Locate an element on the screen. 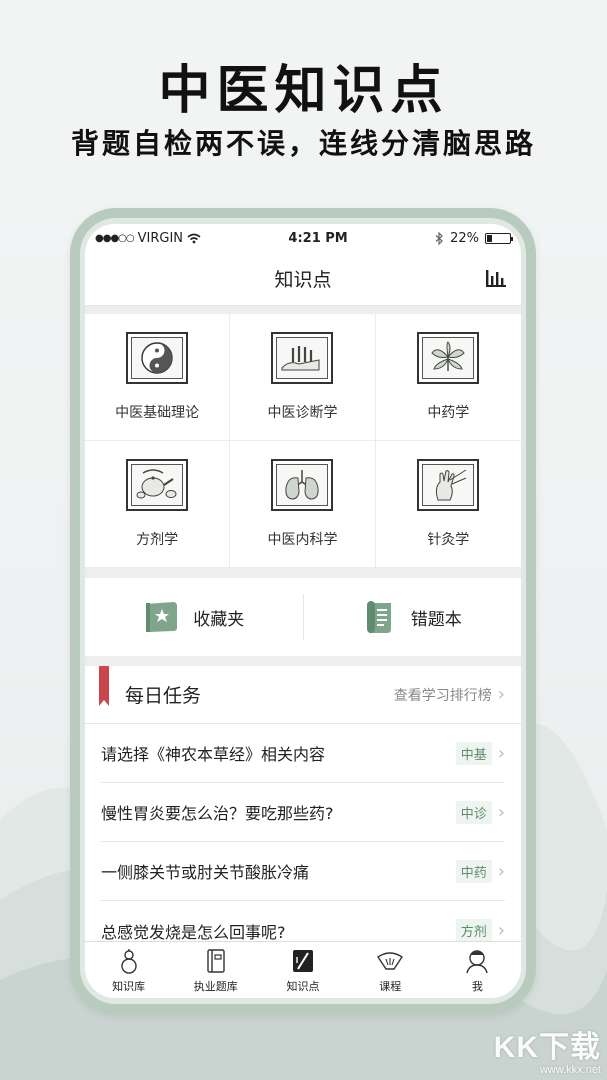  tab-knowledge-points: 知识点 is located at coordinates (302, 970).